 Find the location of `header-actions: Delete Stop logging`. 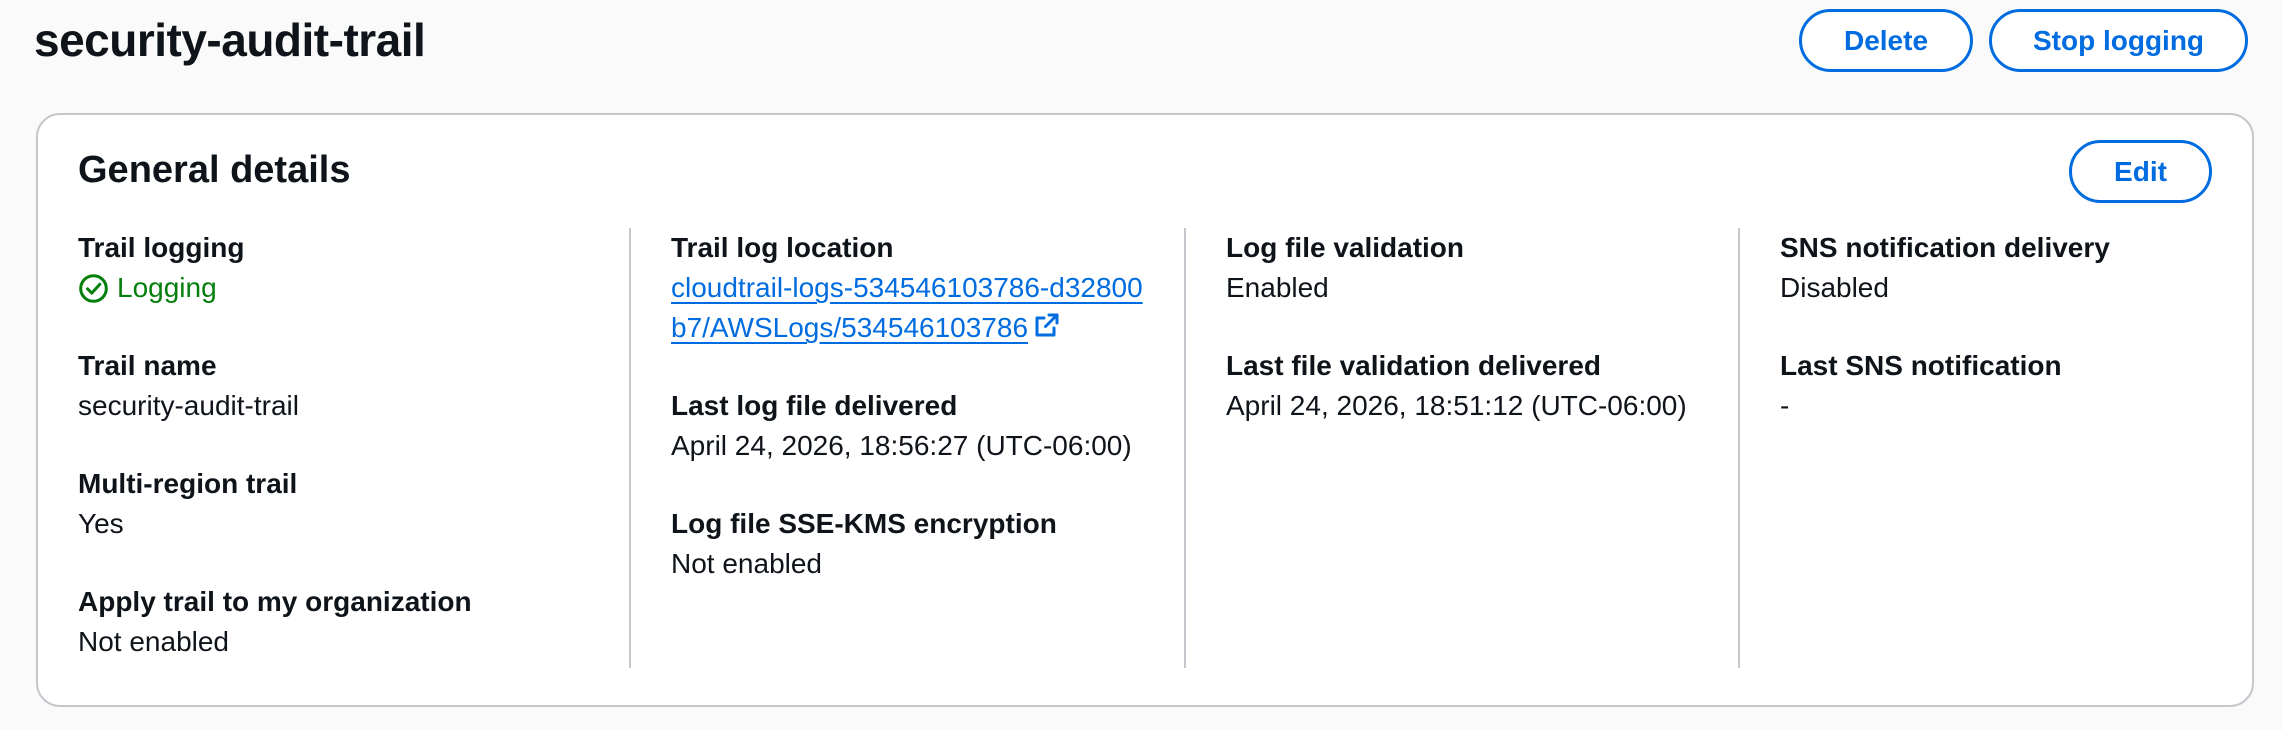

header-actions: Delete Stop logging is located at coordinates (2023, 40).